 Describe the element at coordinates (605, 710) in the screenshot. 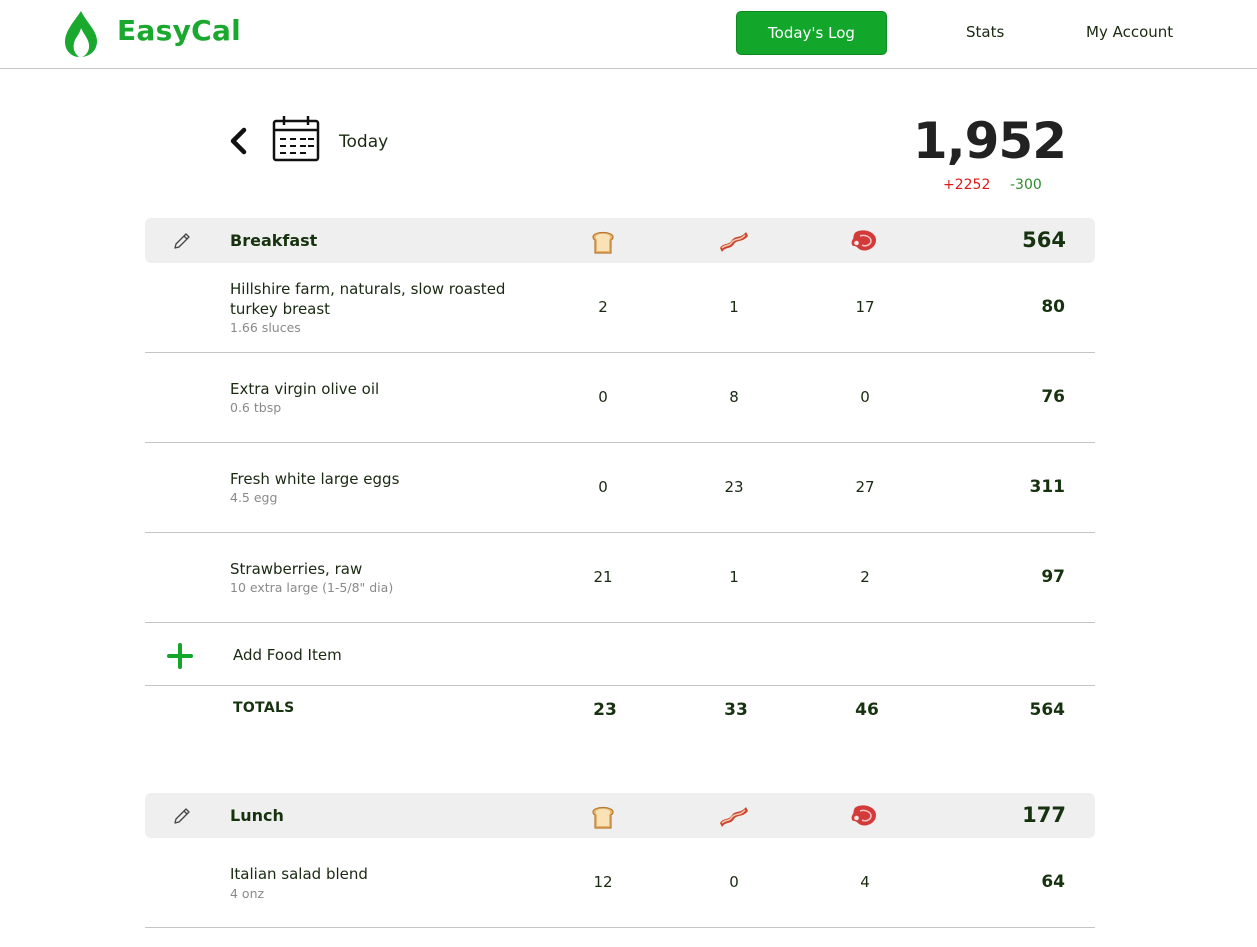

I see `total-carbs: 23` at that location.